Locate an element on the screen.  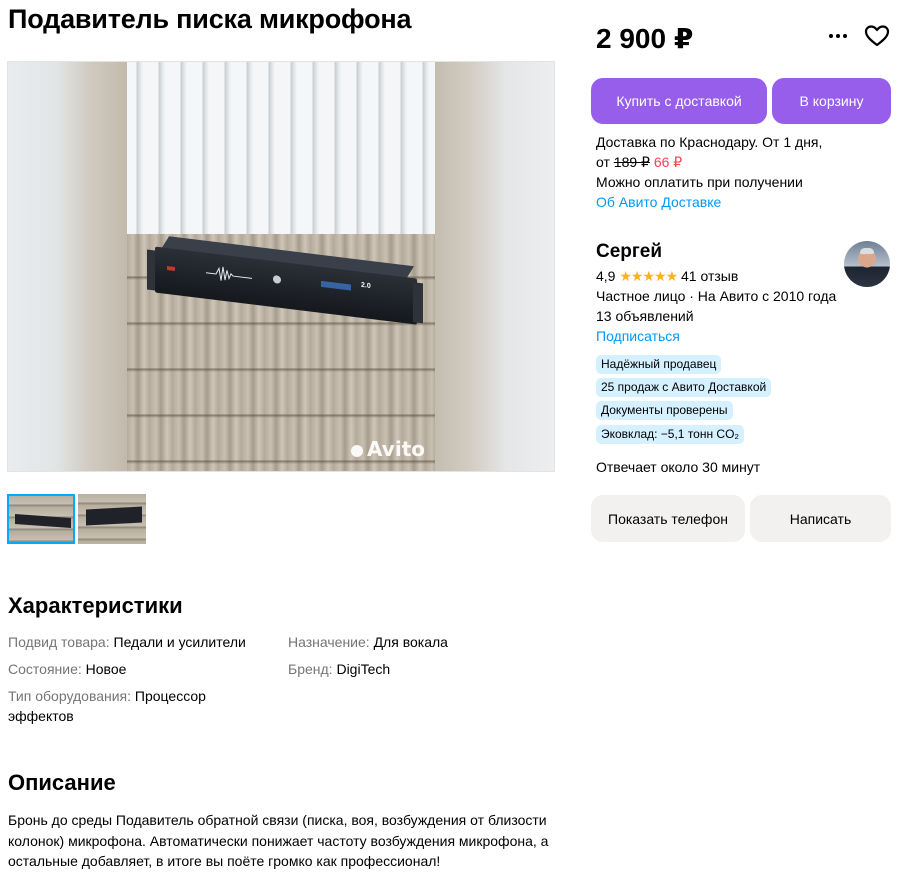
seller-rating: 4,9 ★★★★★ 41 отзыв is located at coordinates (667, 276).